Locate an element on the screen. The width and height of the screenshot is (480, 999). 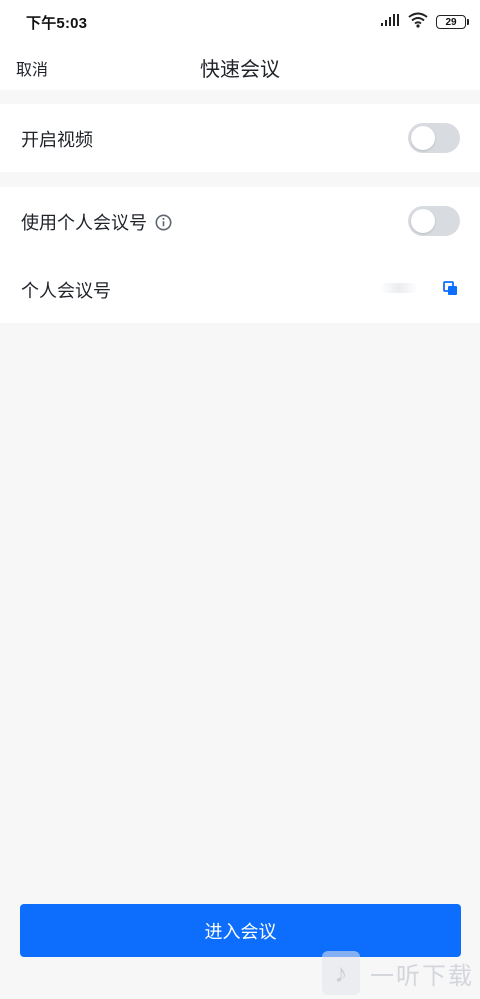
info-icon is located at coordinates (163, 222).